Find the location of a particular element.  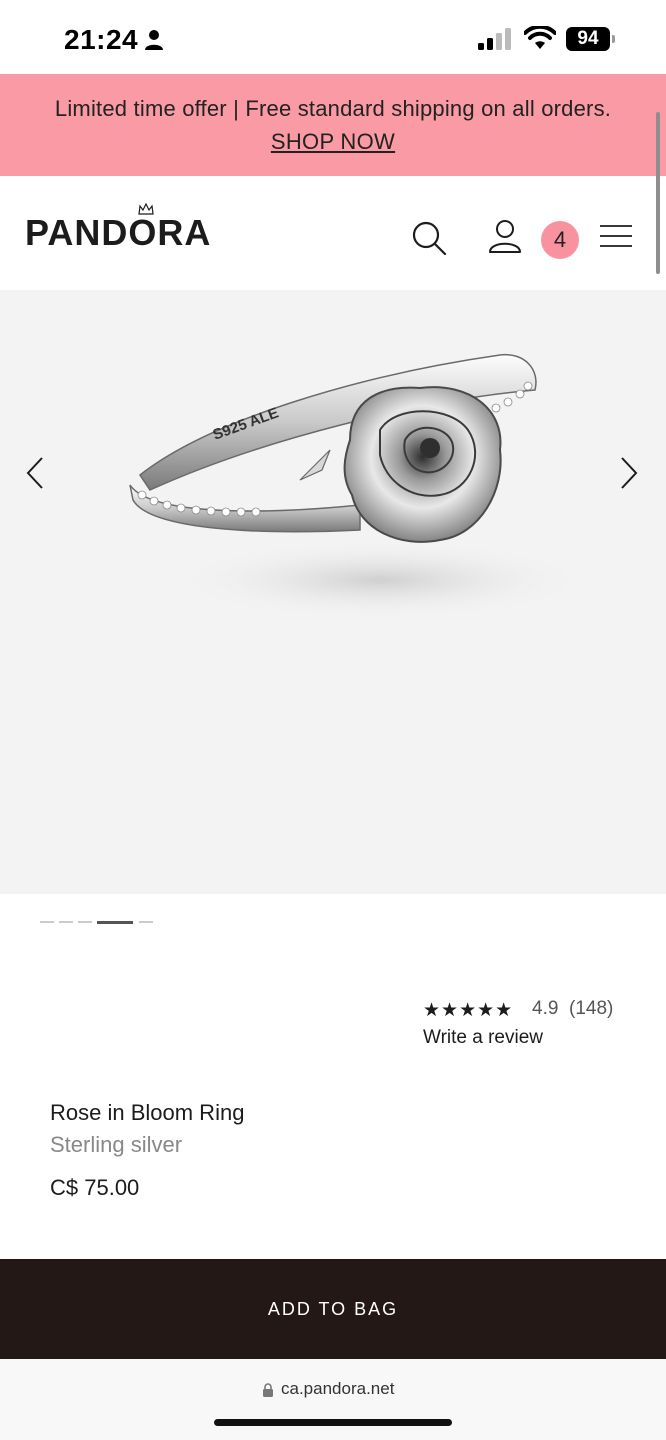

rating-stars: ★★★★★ is located at coordinates (468, 1010).